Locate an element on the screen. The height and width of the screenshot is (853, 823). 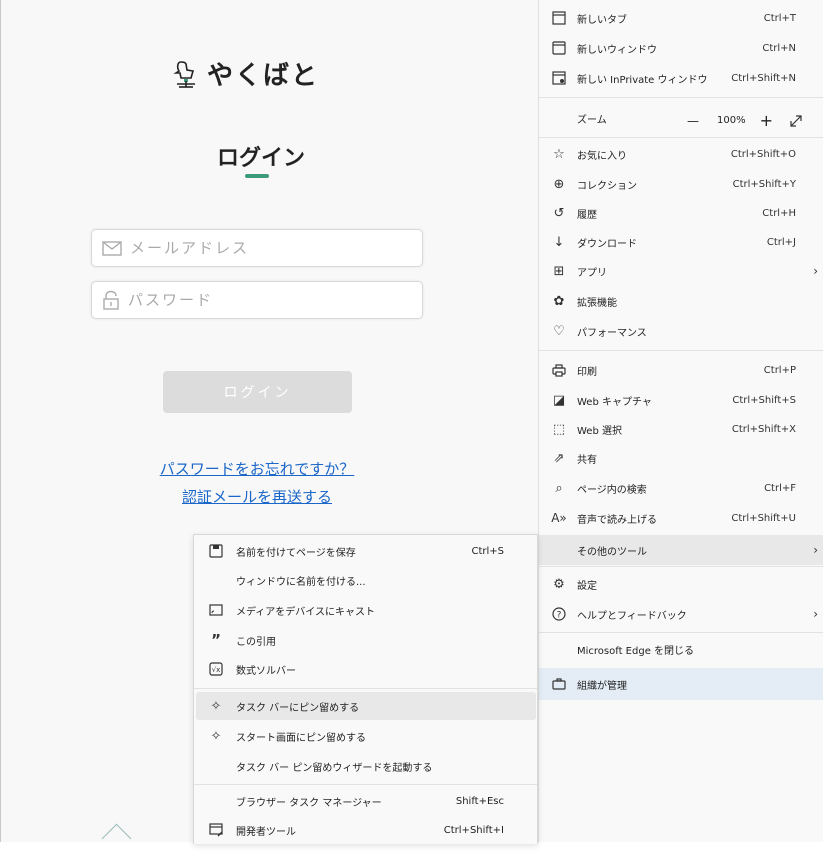
zoom-in-button: + is located at coordinates (766, 120).